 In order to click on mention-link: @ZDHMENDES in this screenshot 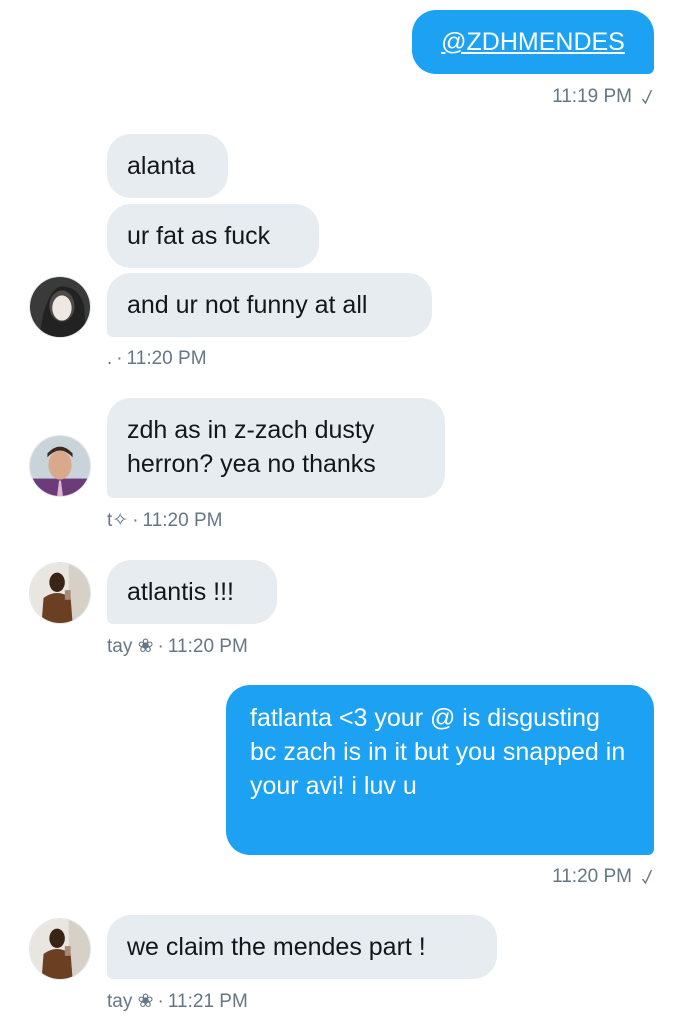, I will do `click(533, 42)`.